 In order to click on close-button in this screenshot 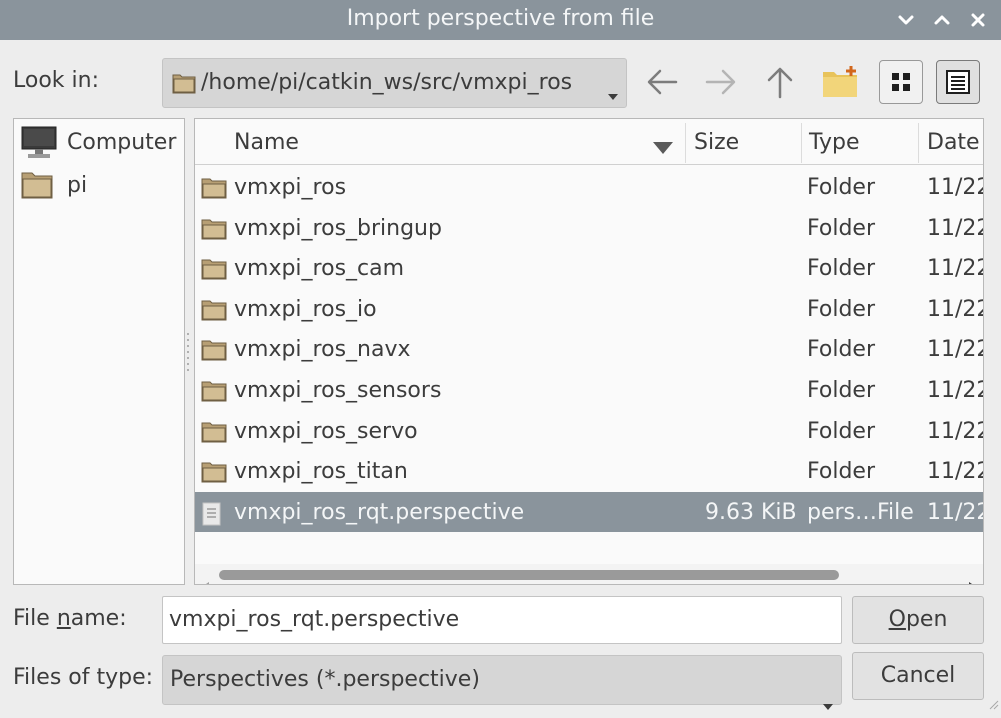, I will do `click(978, 20)`.